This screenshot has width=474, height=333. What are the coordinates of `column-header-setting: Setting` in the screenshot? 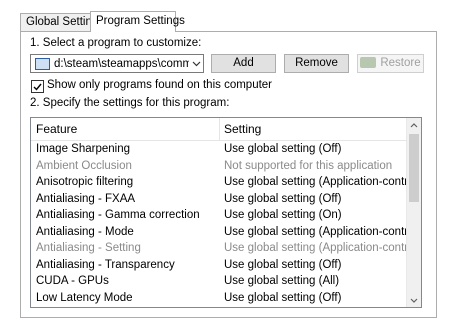 It's located at (242, 129).